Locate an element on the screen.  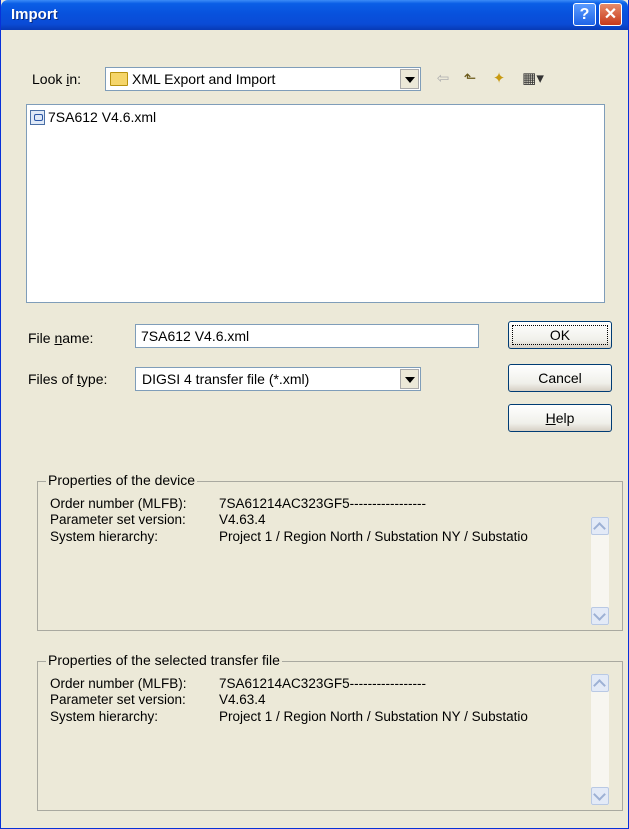
back-icon: ⇦ is located at coordinates (443, 79).